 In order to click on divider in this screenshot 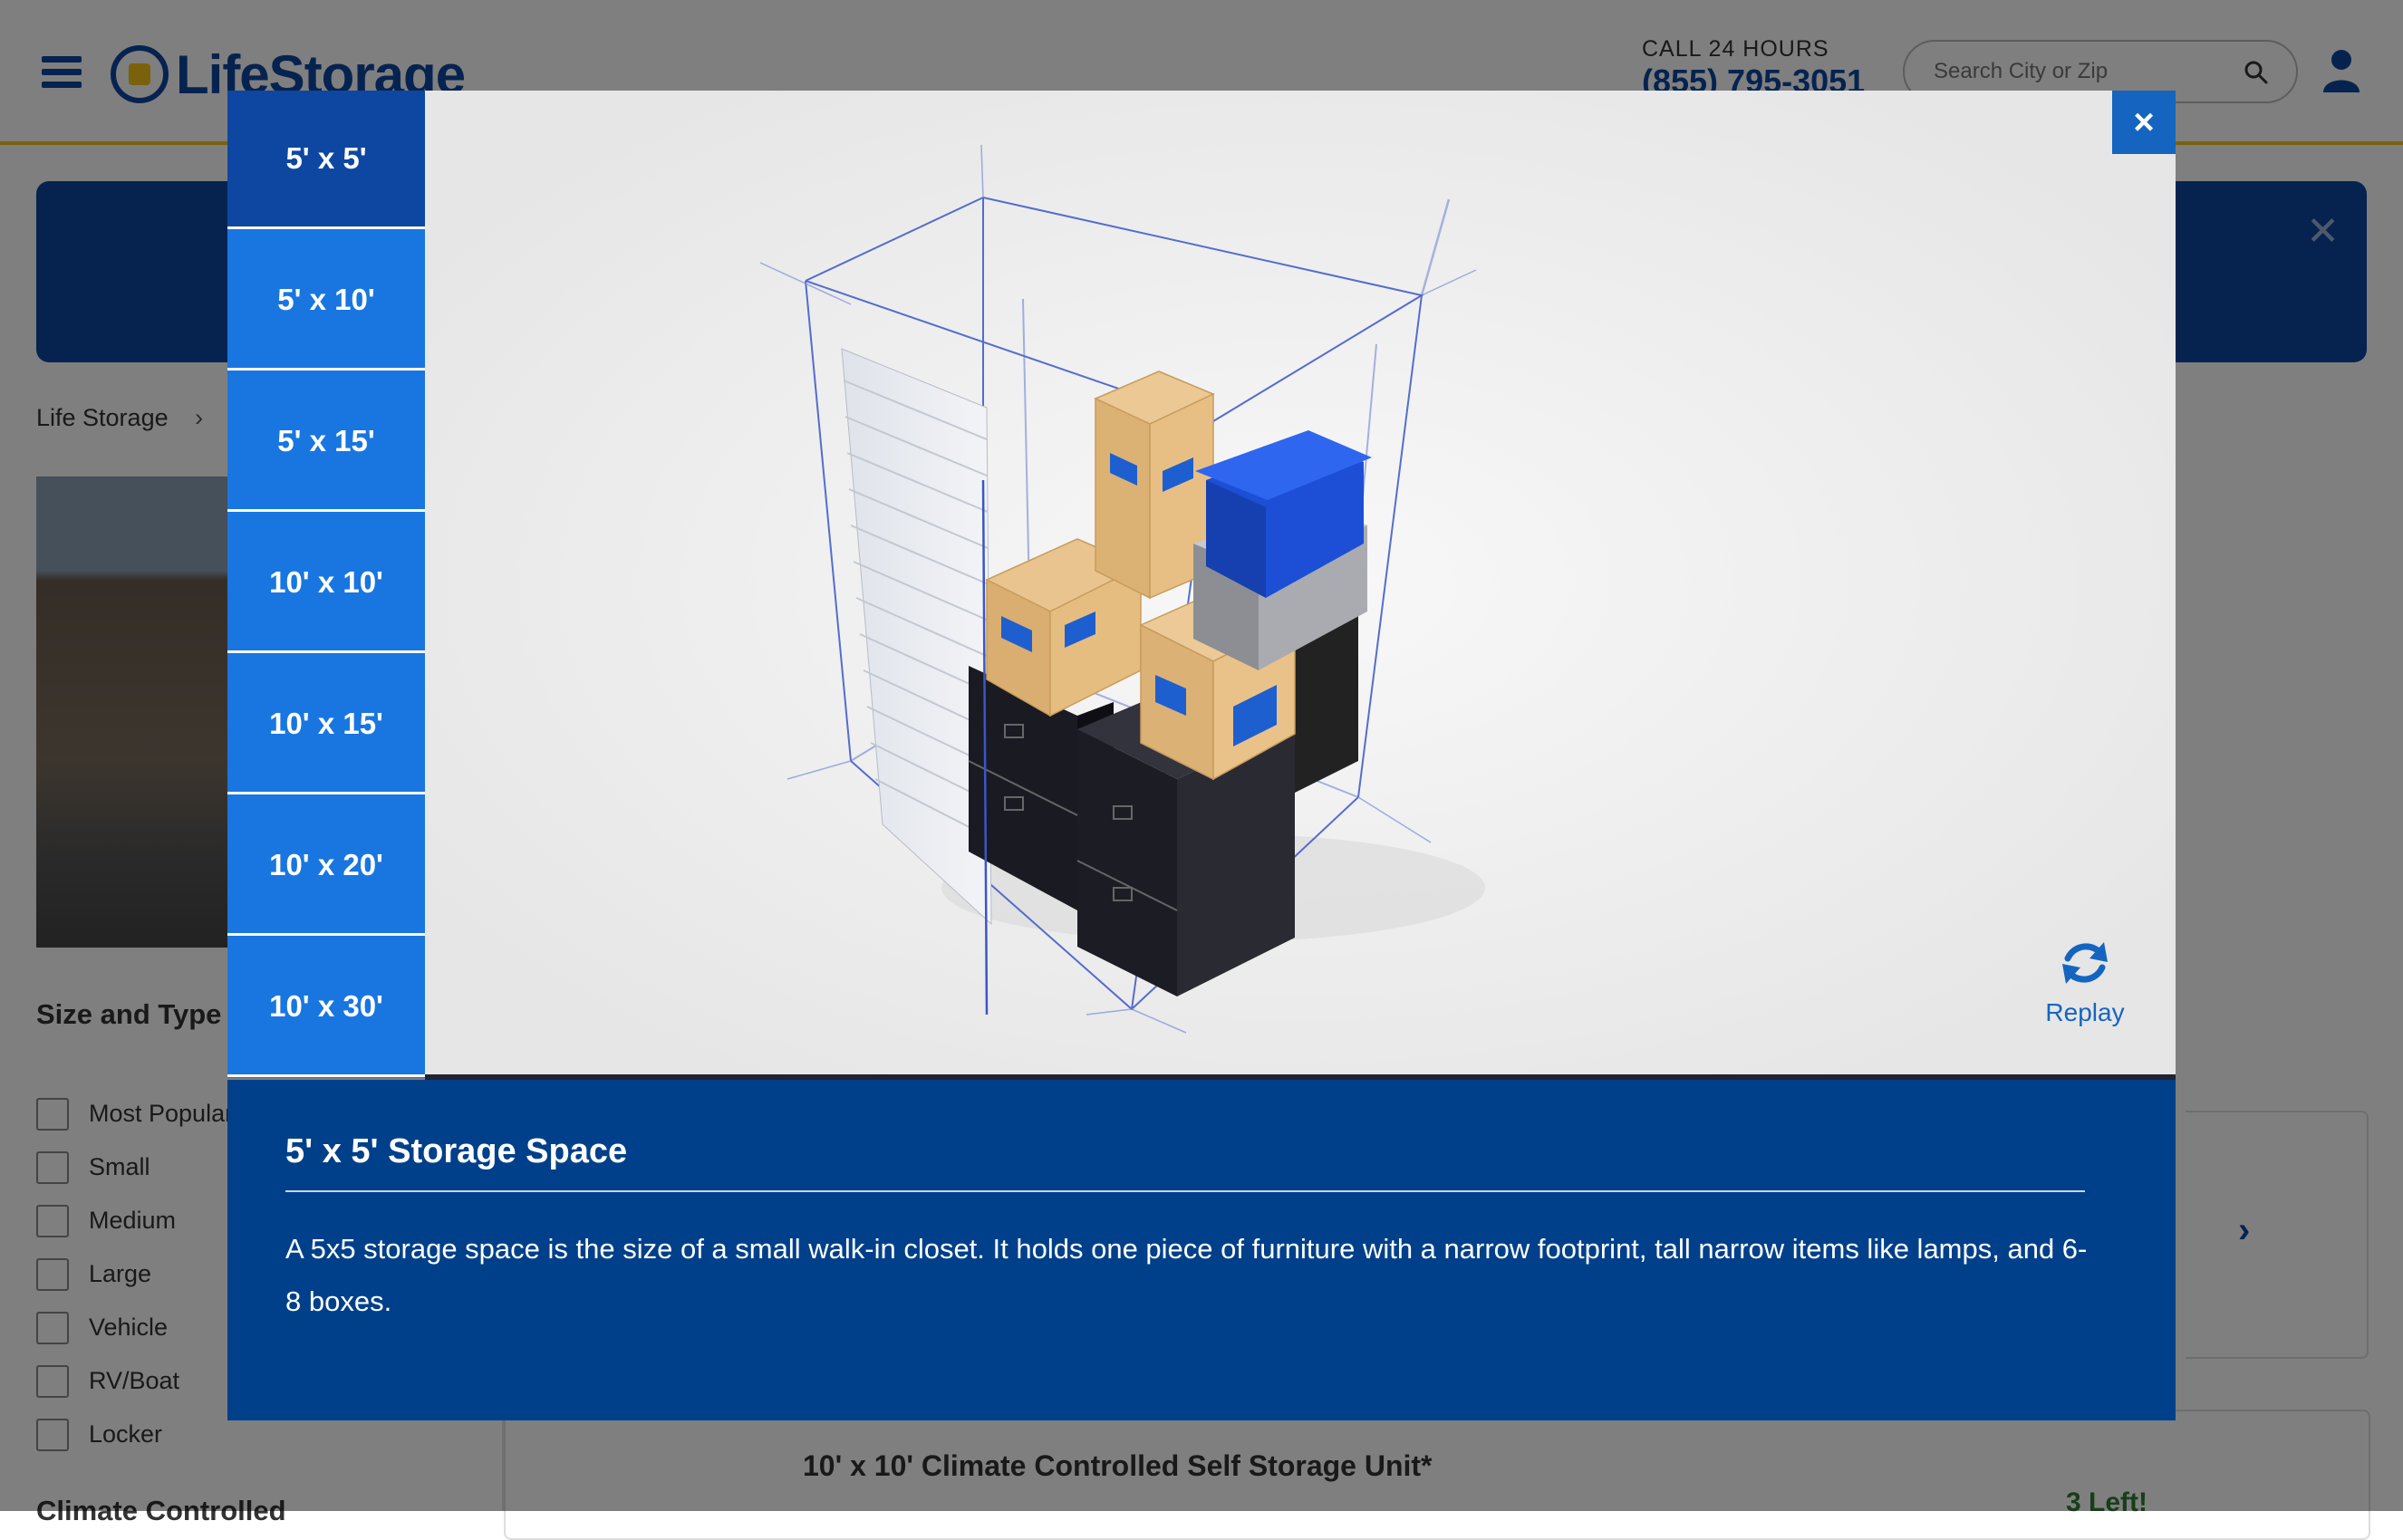, I will do `click(1185, 1191)`.